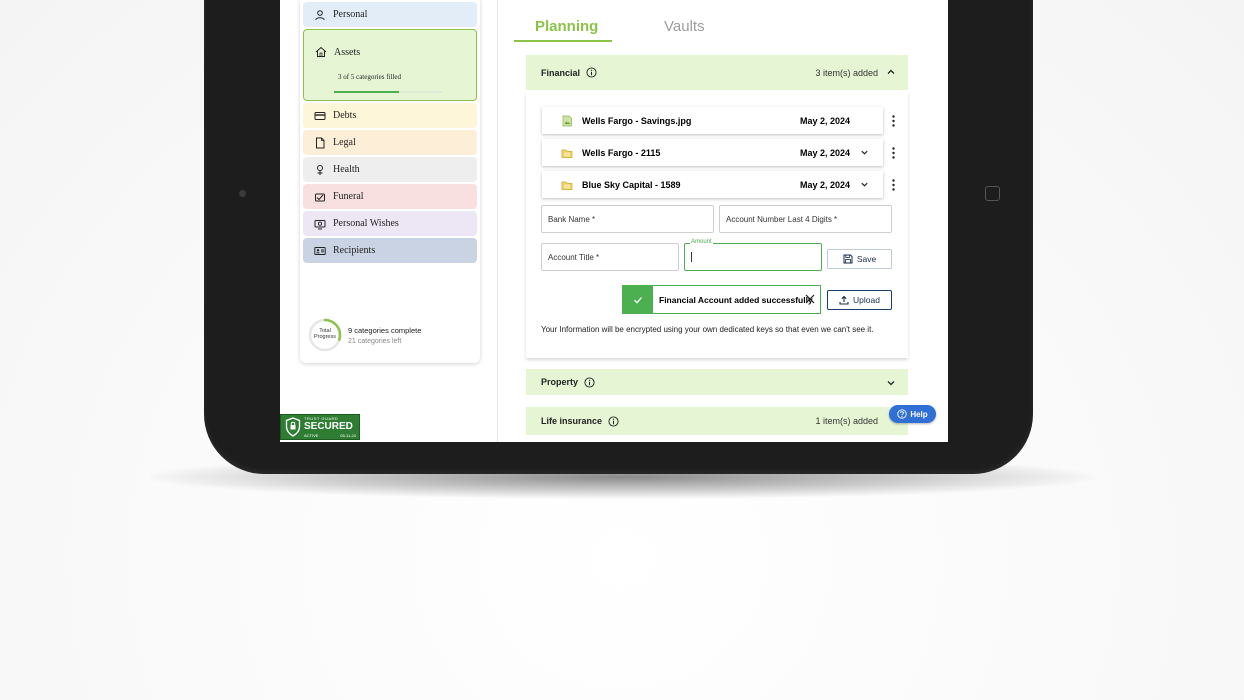 The height and width of the screenshot is (700, 1244). What do you see at coordinates (560, 382) in the screenshot?
I see `accordion-title: Property` at bounding box center [560, 382].